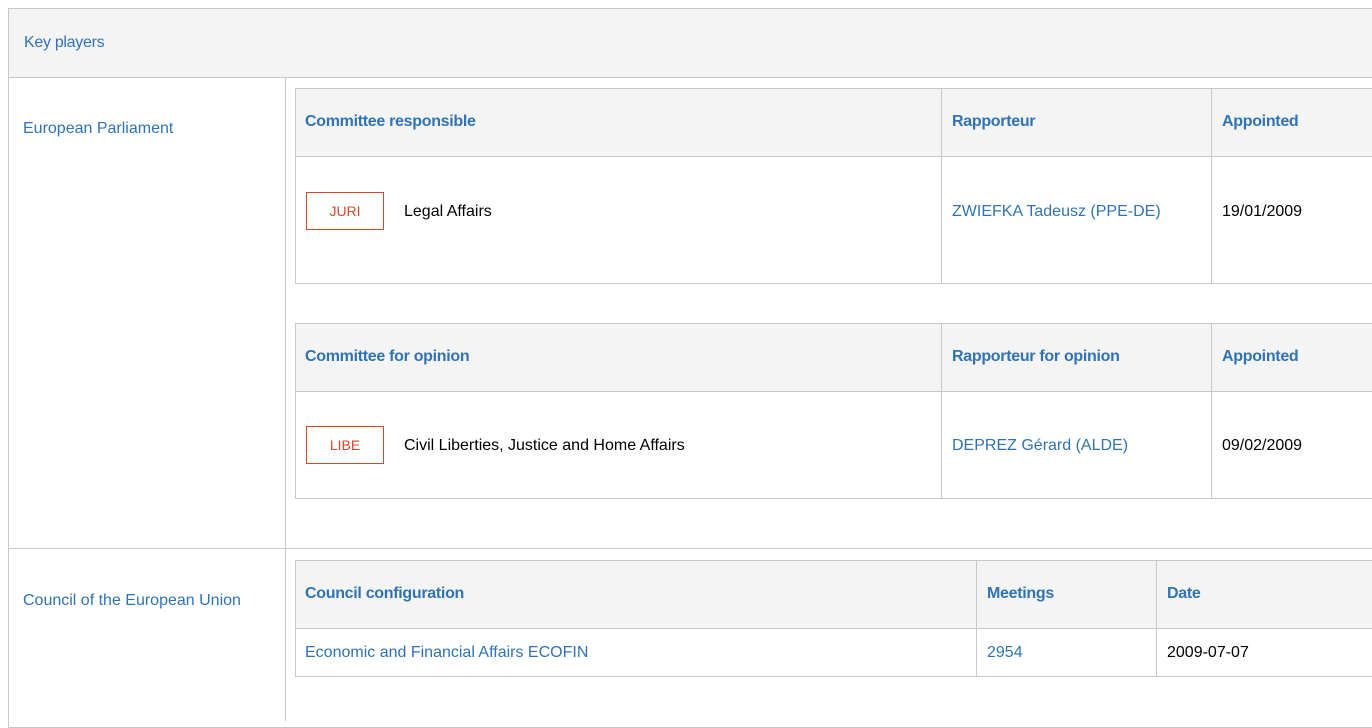 The image size is (1372, 728). What do you see at coordinates (446, 653) in the screenshot?
I see `council-configuration-link: Economic and Financial Affairs ECOFIN` at bounding box center [446, 653].